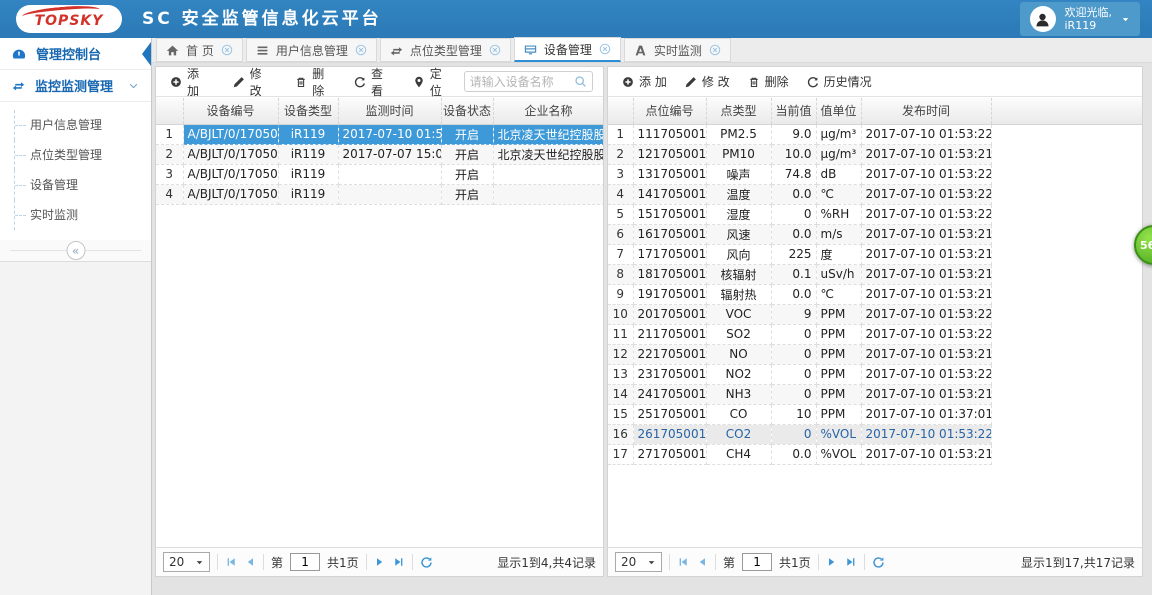 The height and width of the screenshot is (595, 1152). I want to click on sidebar-item-console: 管理控制台, so click(75, 54).